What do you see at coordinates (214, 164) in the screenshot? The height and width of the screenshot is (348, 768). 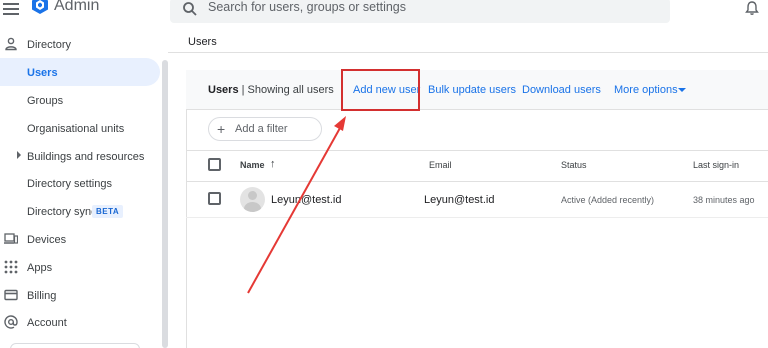 I see `select-all-checkbox` at bounding box center [214, 164].